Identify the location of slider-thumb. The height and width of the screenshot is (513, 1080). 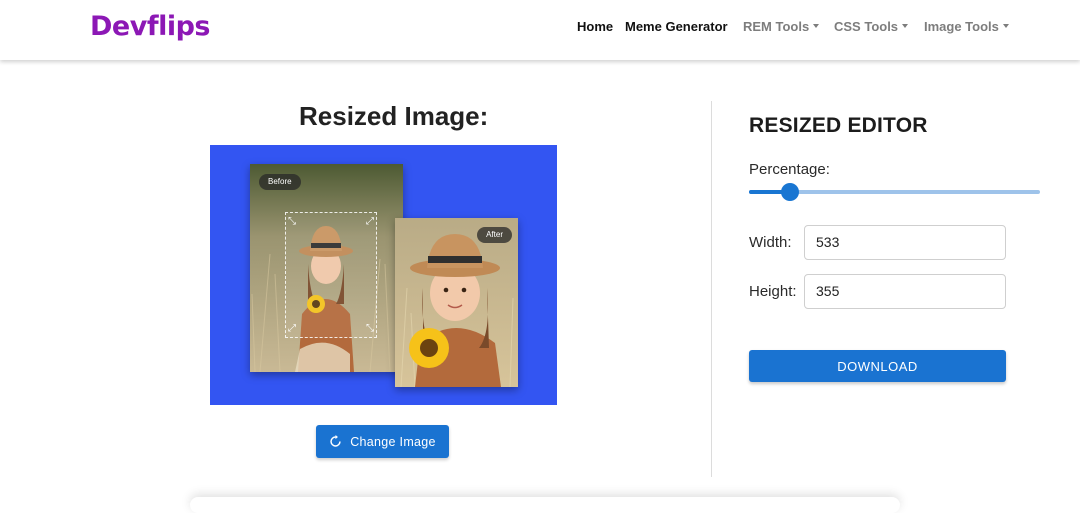
(790, 192).